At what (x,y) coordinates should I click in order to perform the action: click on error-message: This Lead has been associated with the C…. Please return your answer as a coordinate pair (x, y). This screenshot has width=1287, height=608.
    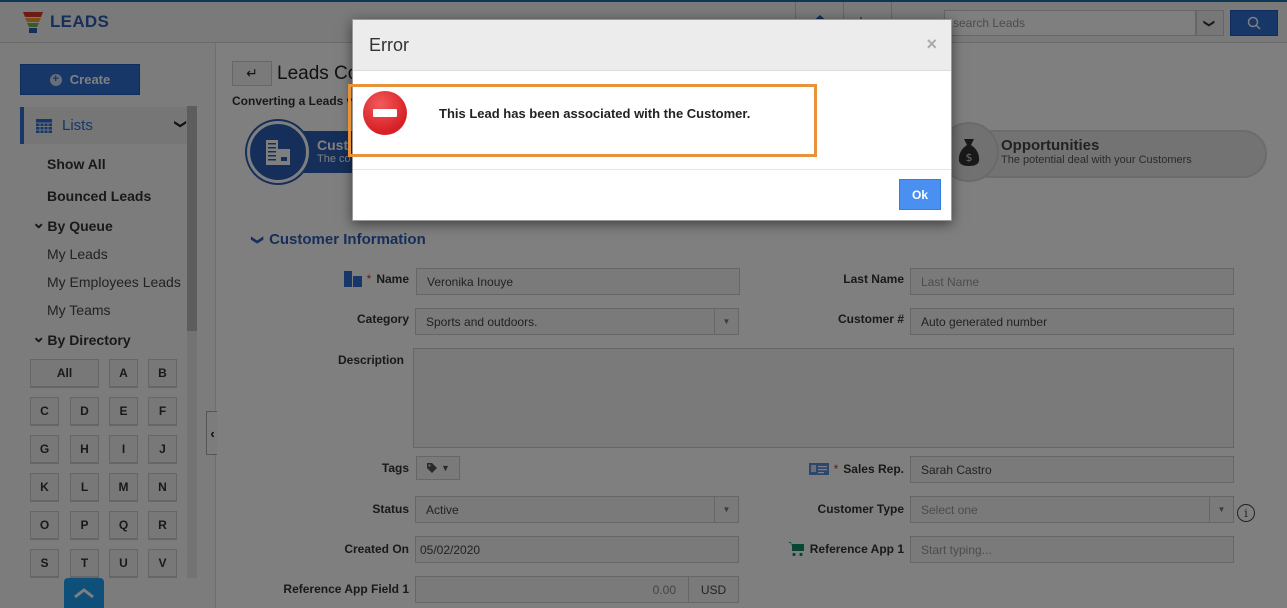
    Looking at the image, I should click on (595, 113).